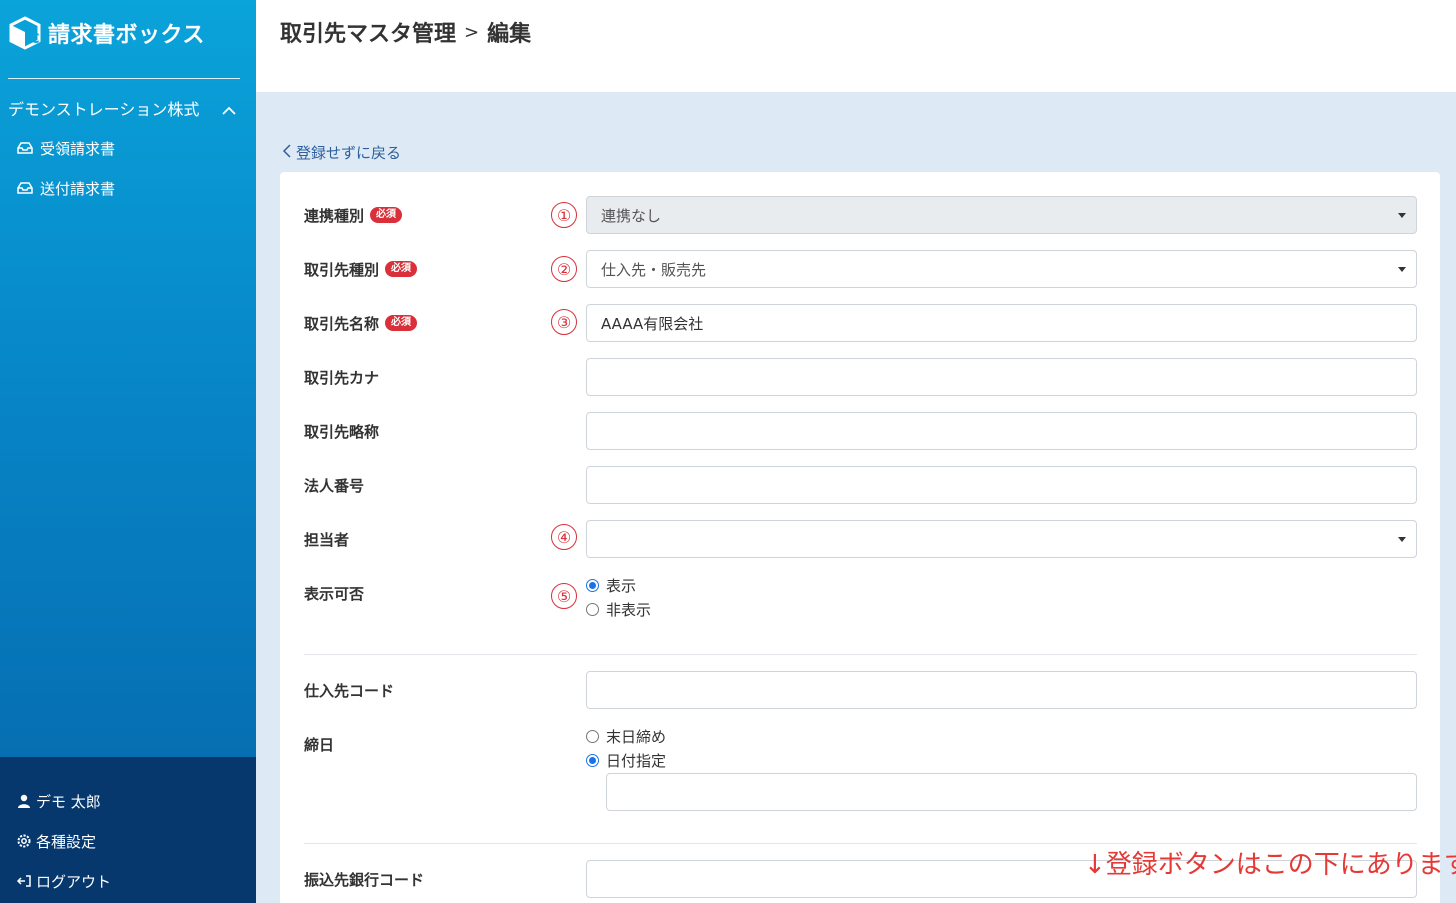 This screenshot has width=1456, height=903. I want to click on partner-type-select: 仕入先・販売先, so click(1001, 269).